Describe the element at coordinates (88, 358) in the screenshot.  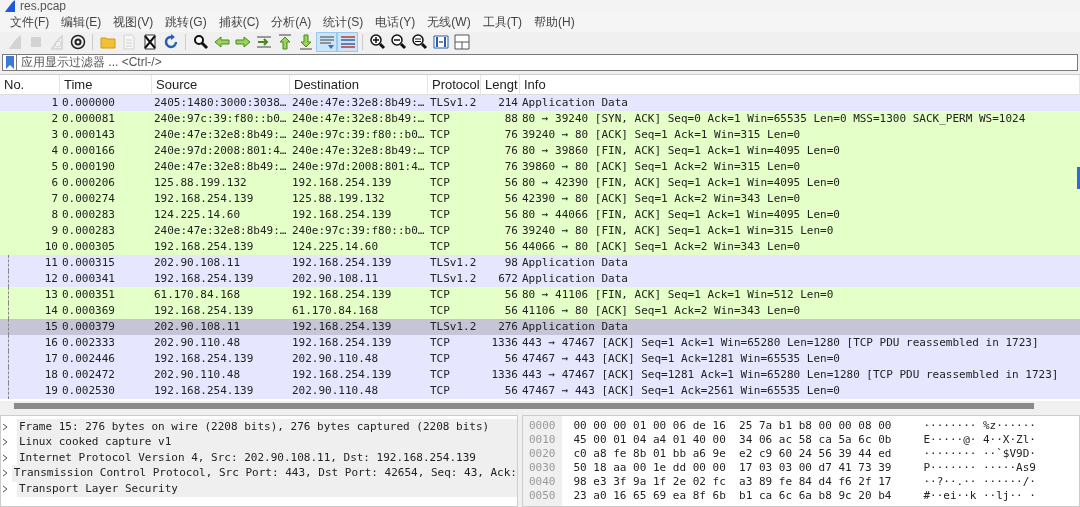
I see `table-cell: 0.002446` at that location.